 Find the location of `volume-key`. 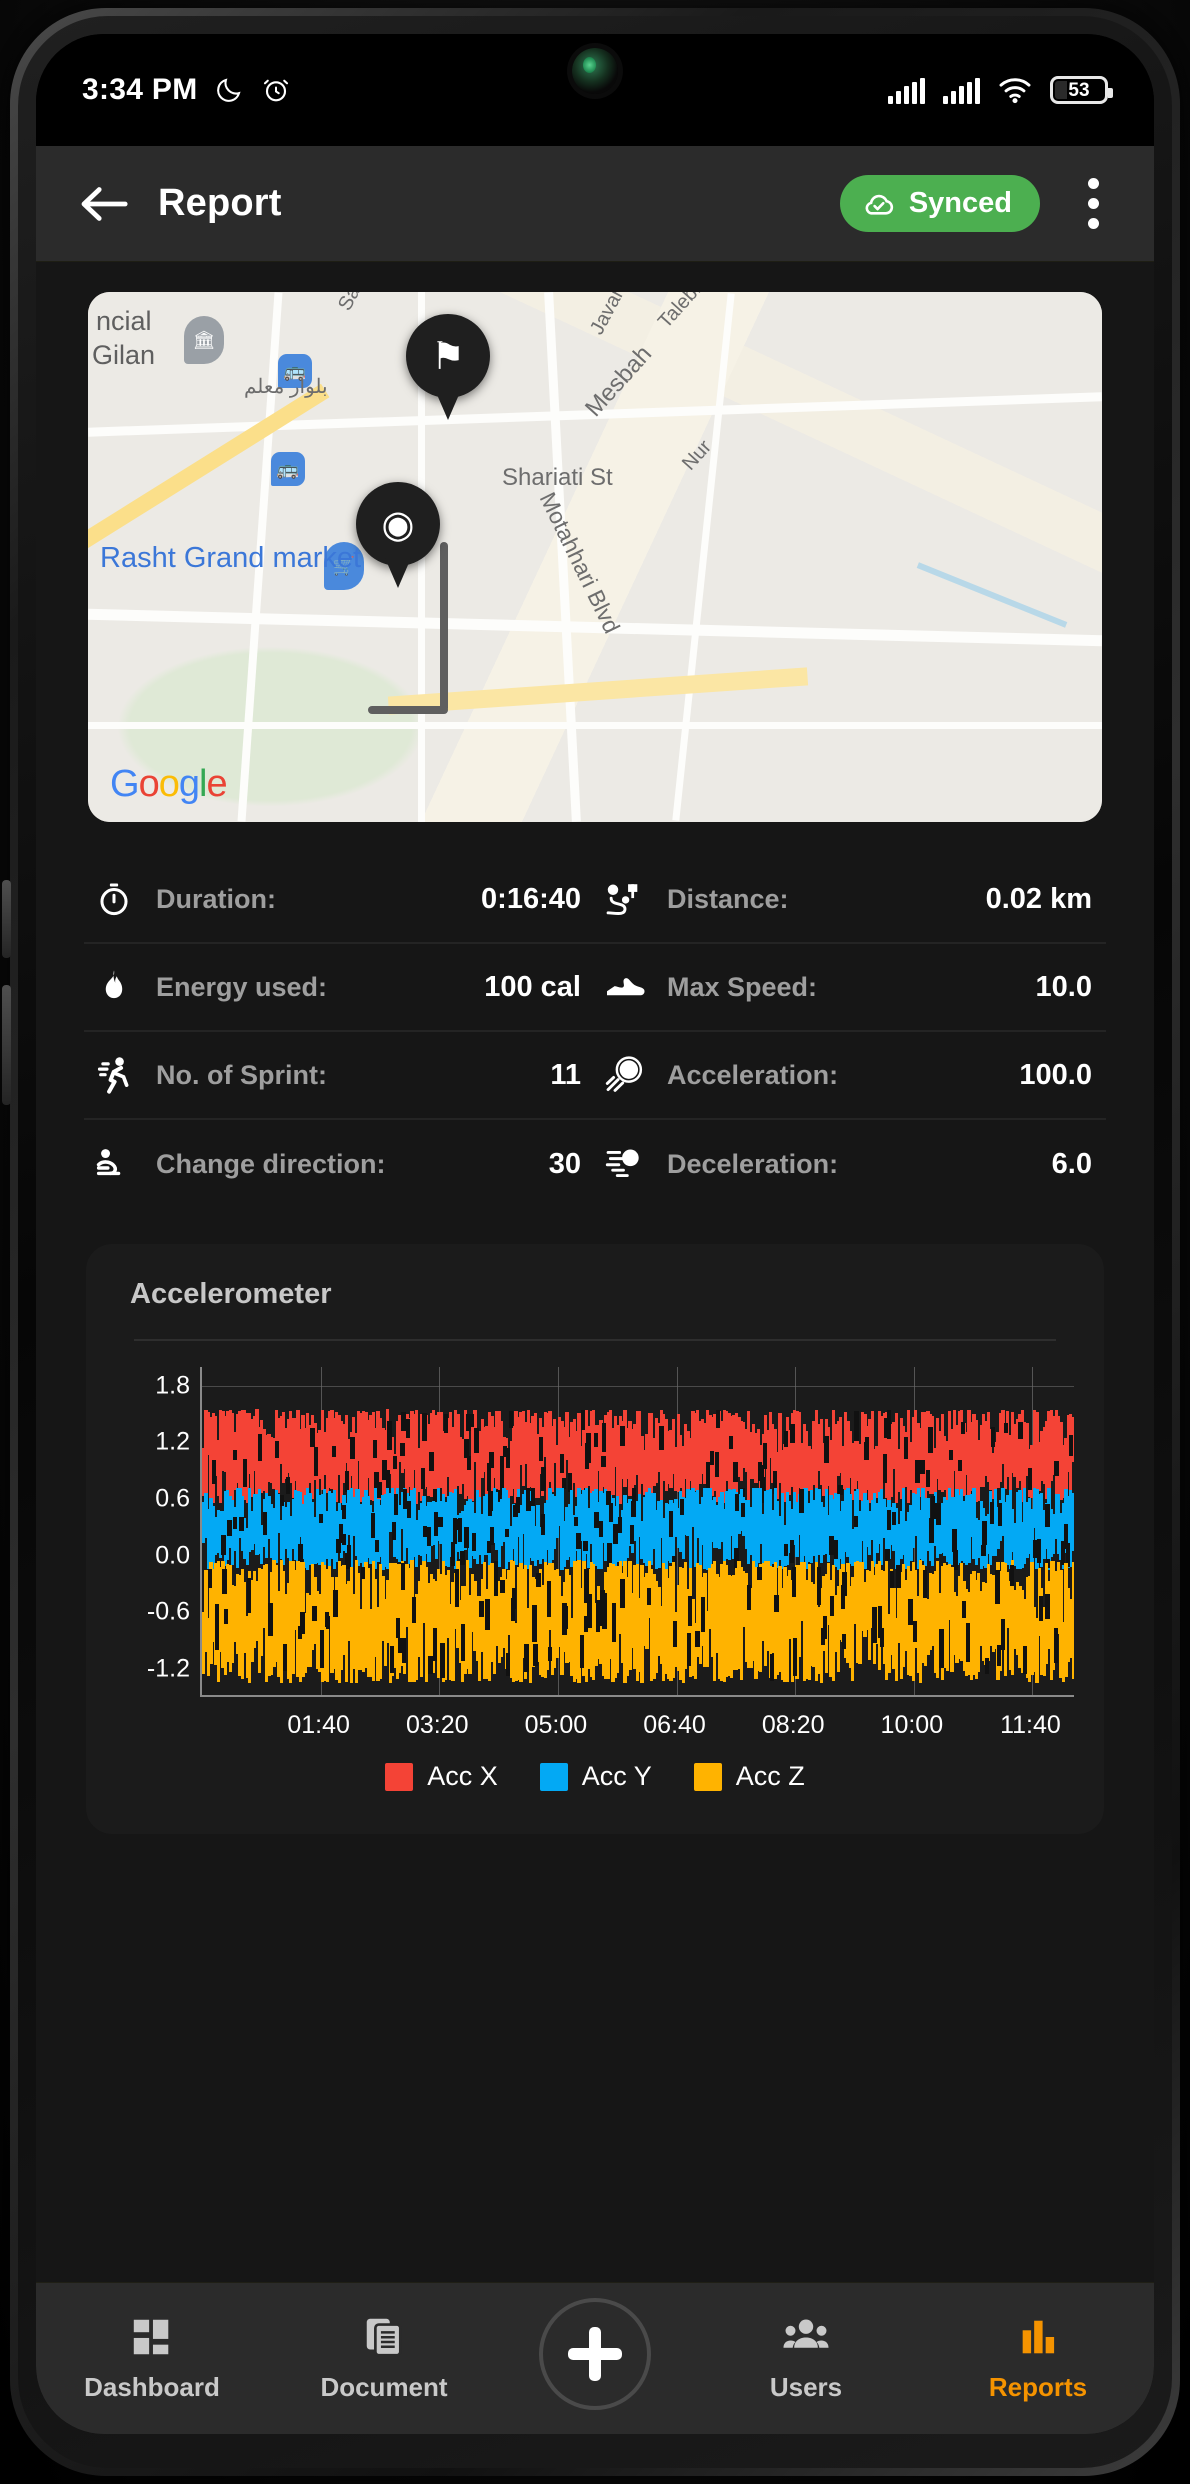

volume-key is located at coordinates (6, 919).